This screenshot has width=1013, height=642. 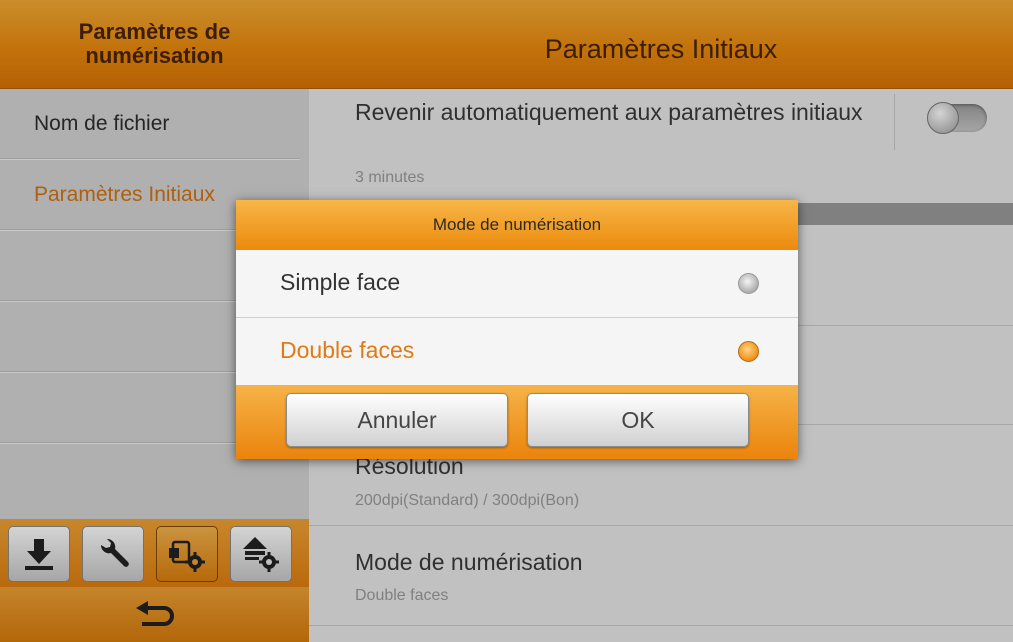 What do you see at coordinates (397, 420) in the screenshot?
I see `cancel-button: Annuler` at bounding box center [397, 420].